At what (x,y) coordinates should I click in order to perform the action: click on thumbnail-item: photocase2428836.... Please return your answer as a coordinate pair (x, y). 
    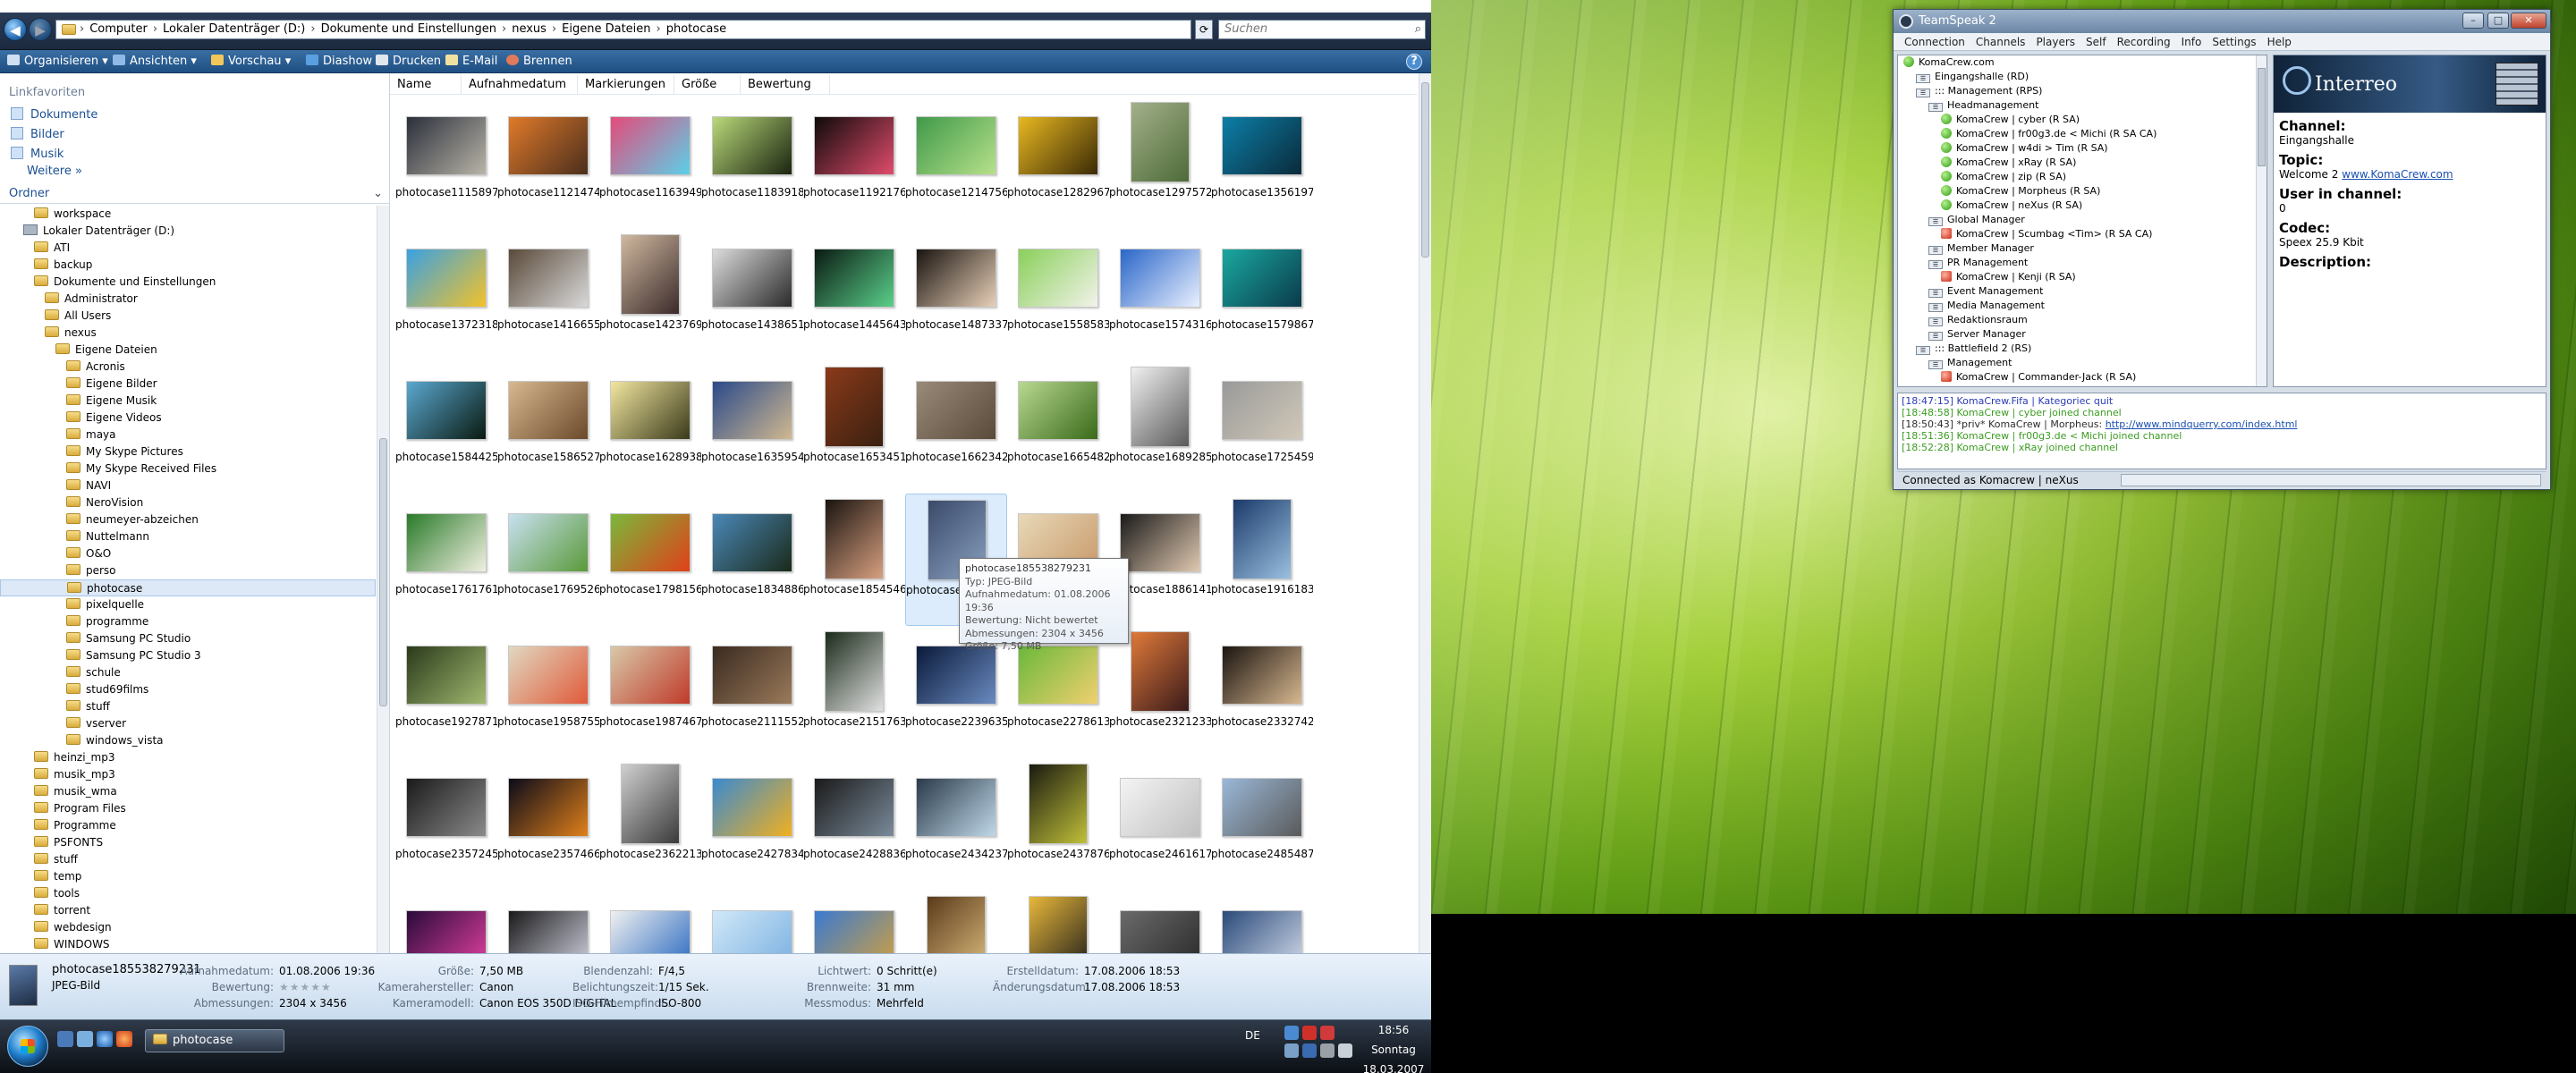
    Looking at the image, I should click on (854, 824).